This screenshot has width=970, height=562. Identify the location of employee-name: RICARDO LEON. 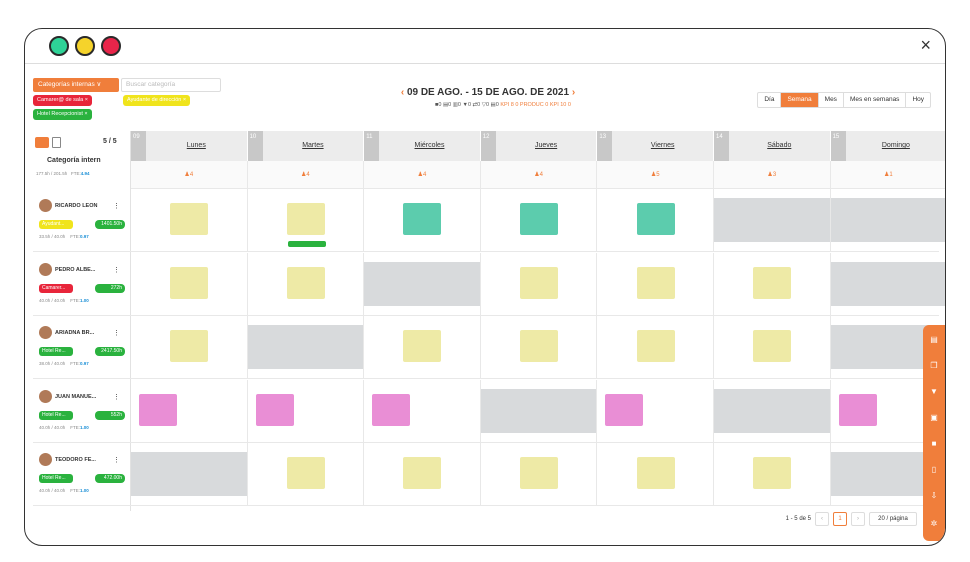
(76, 206).